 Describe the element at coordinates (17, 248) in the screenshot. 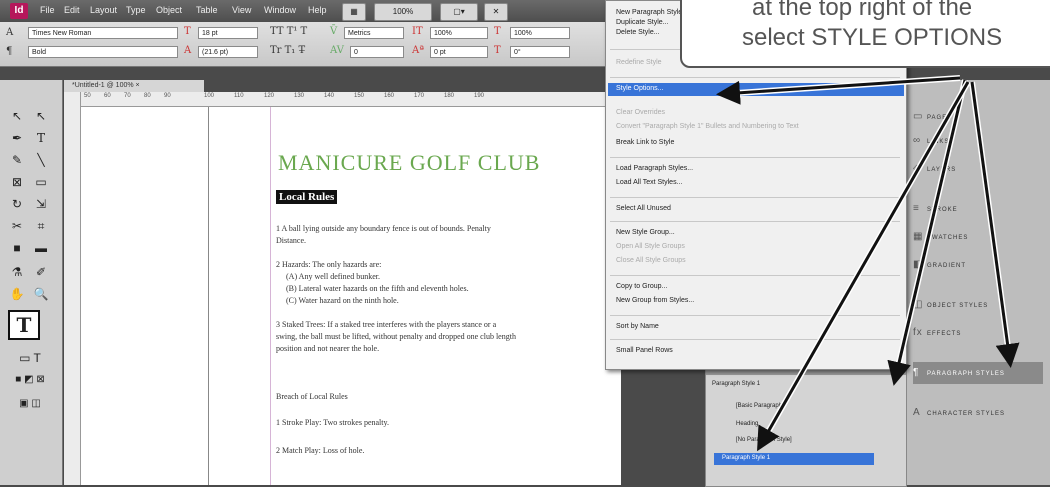

I see `gradient-tool-icon: ■` at that location.